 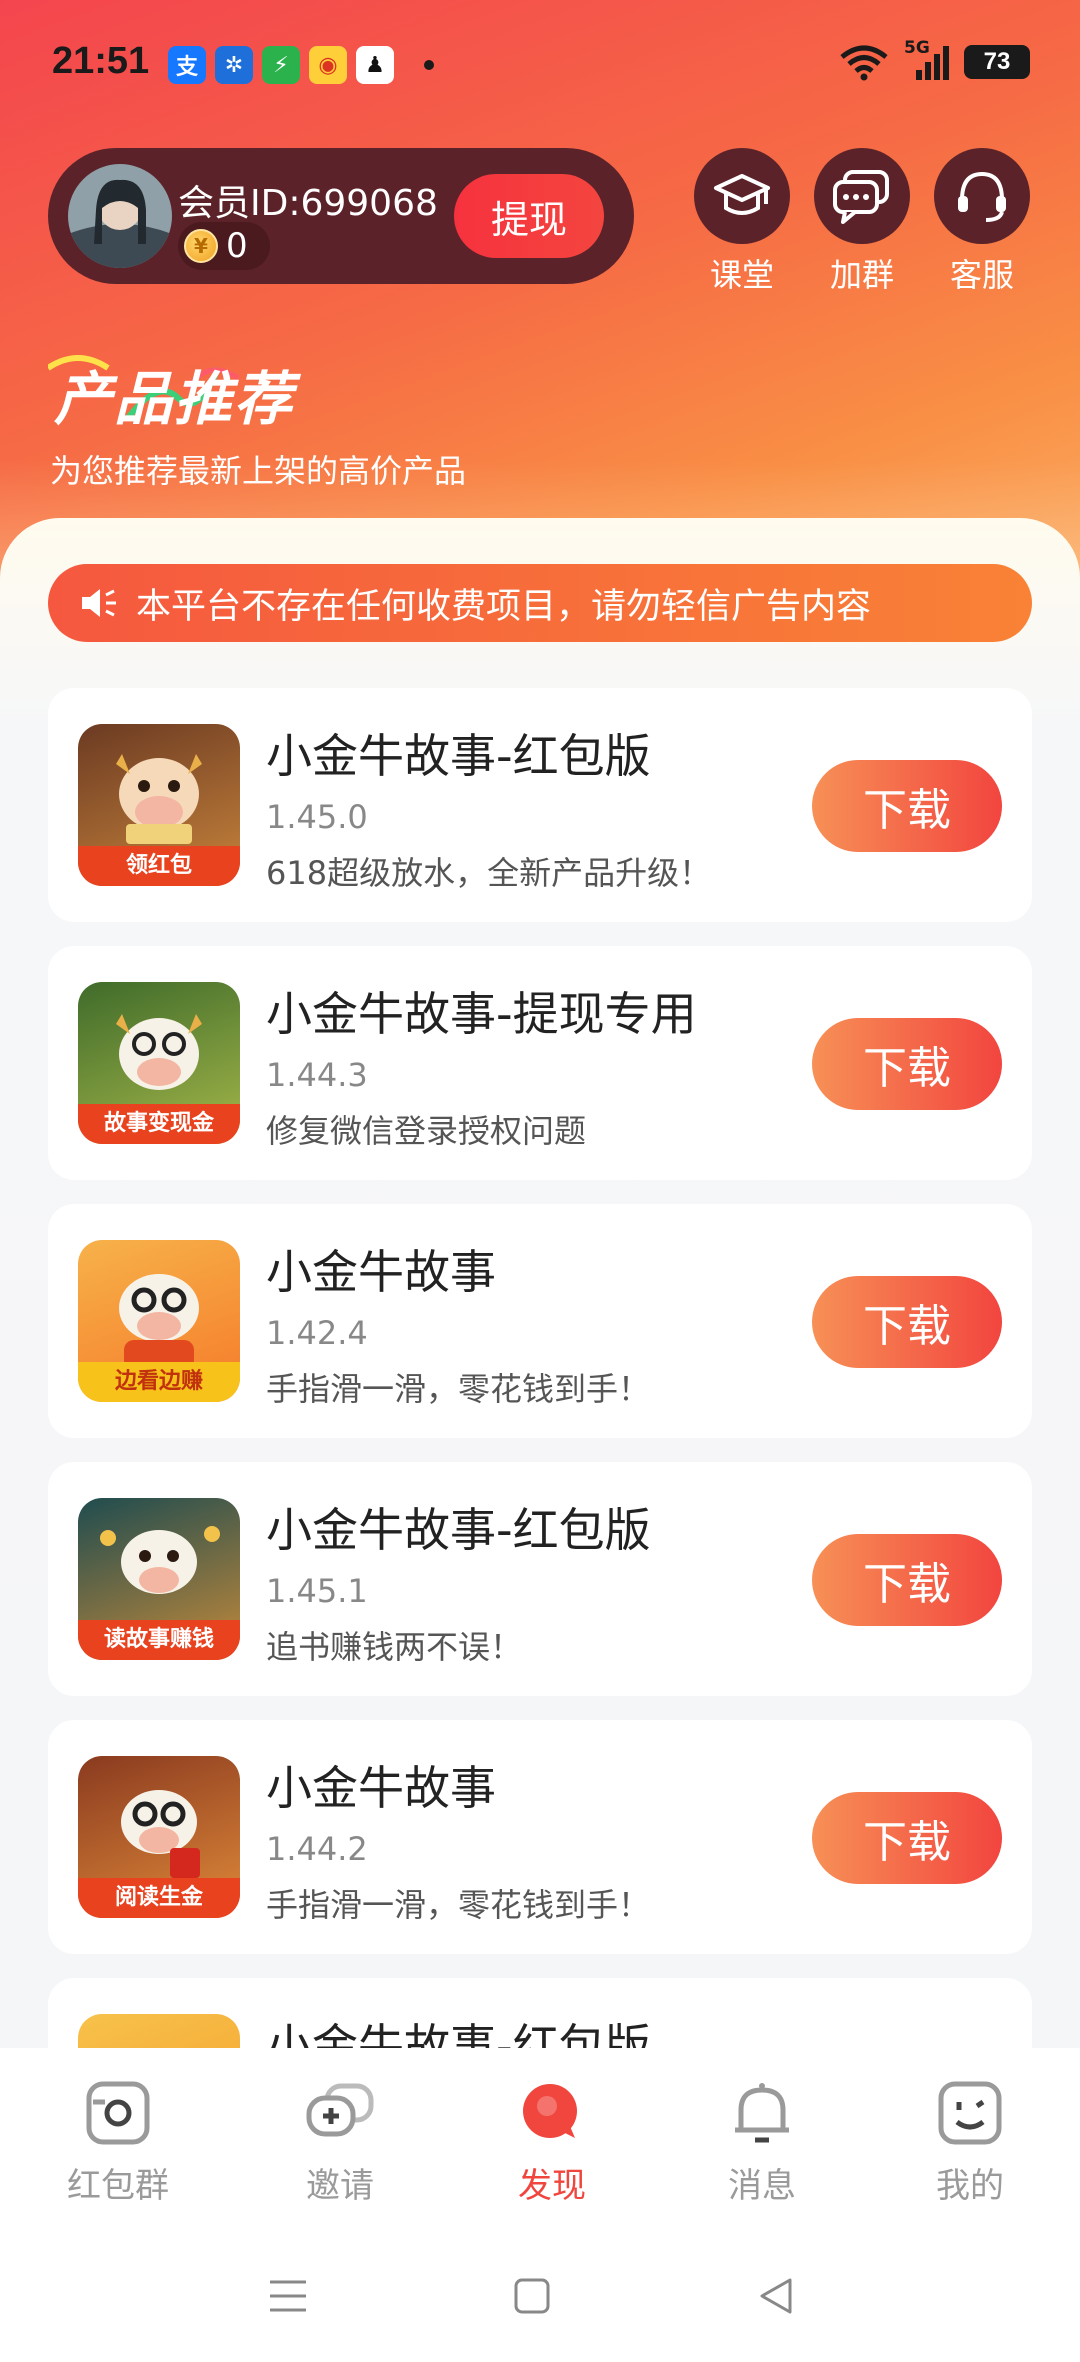 I want to click on app-card: 领红包 小金牛故事-红包版 1.45.0 618超级放水，全新产品升级！ 下载, so click(x=540, y=805).